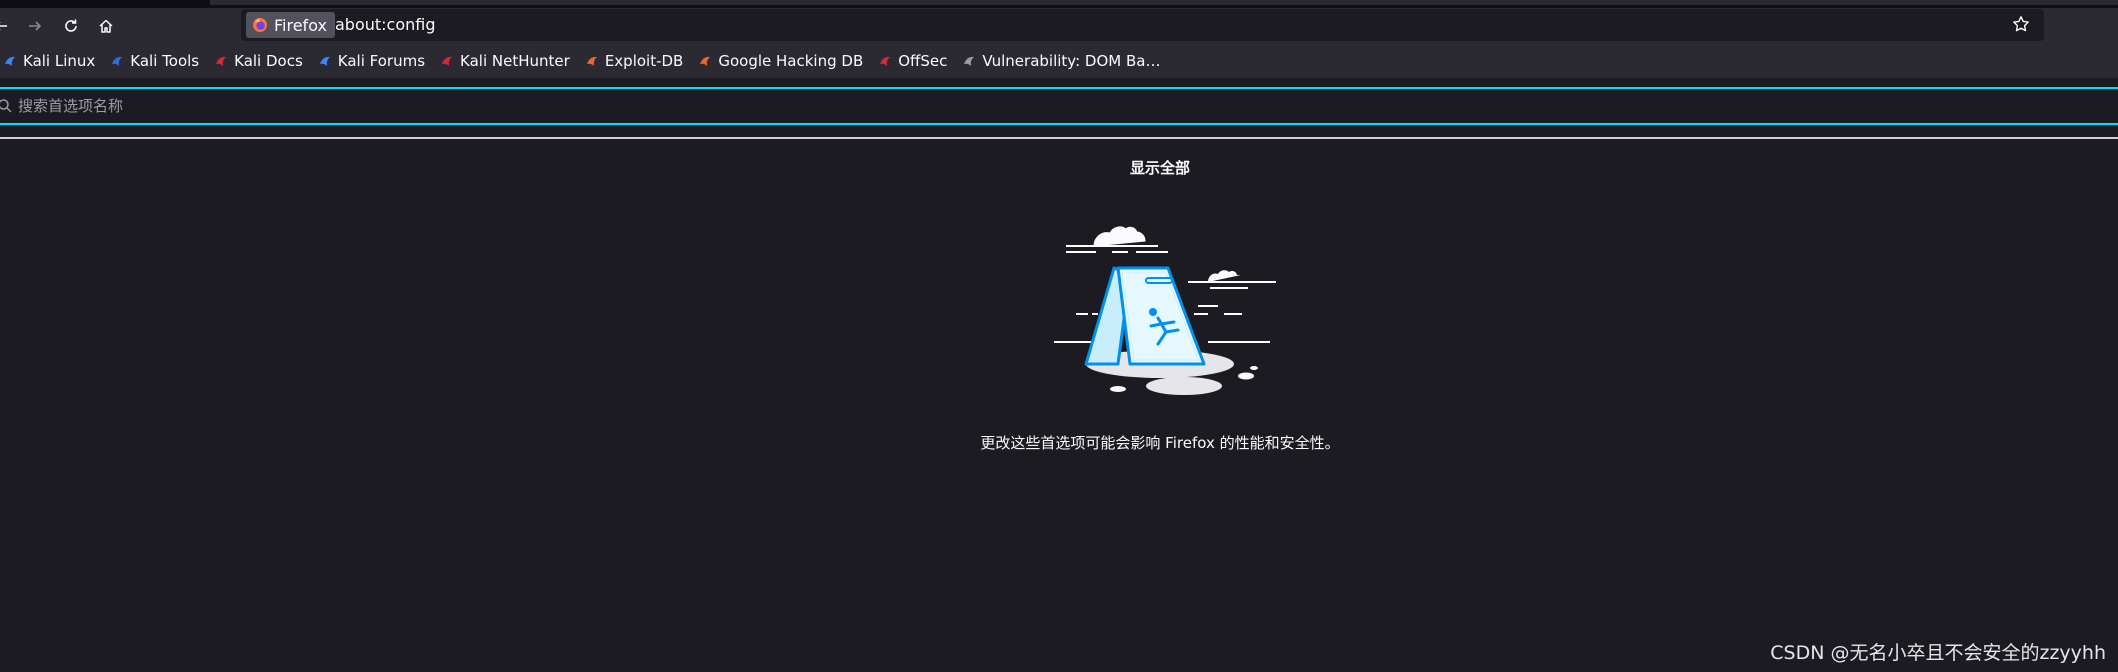  Describe the element at coordinates (447, 61) in the screenshot. I see `nethunter-icon` at that location.